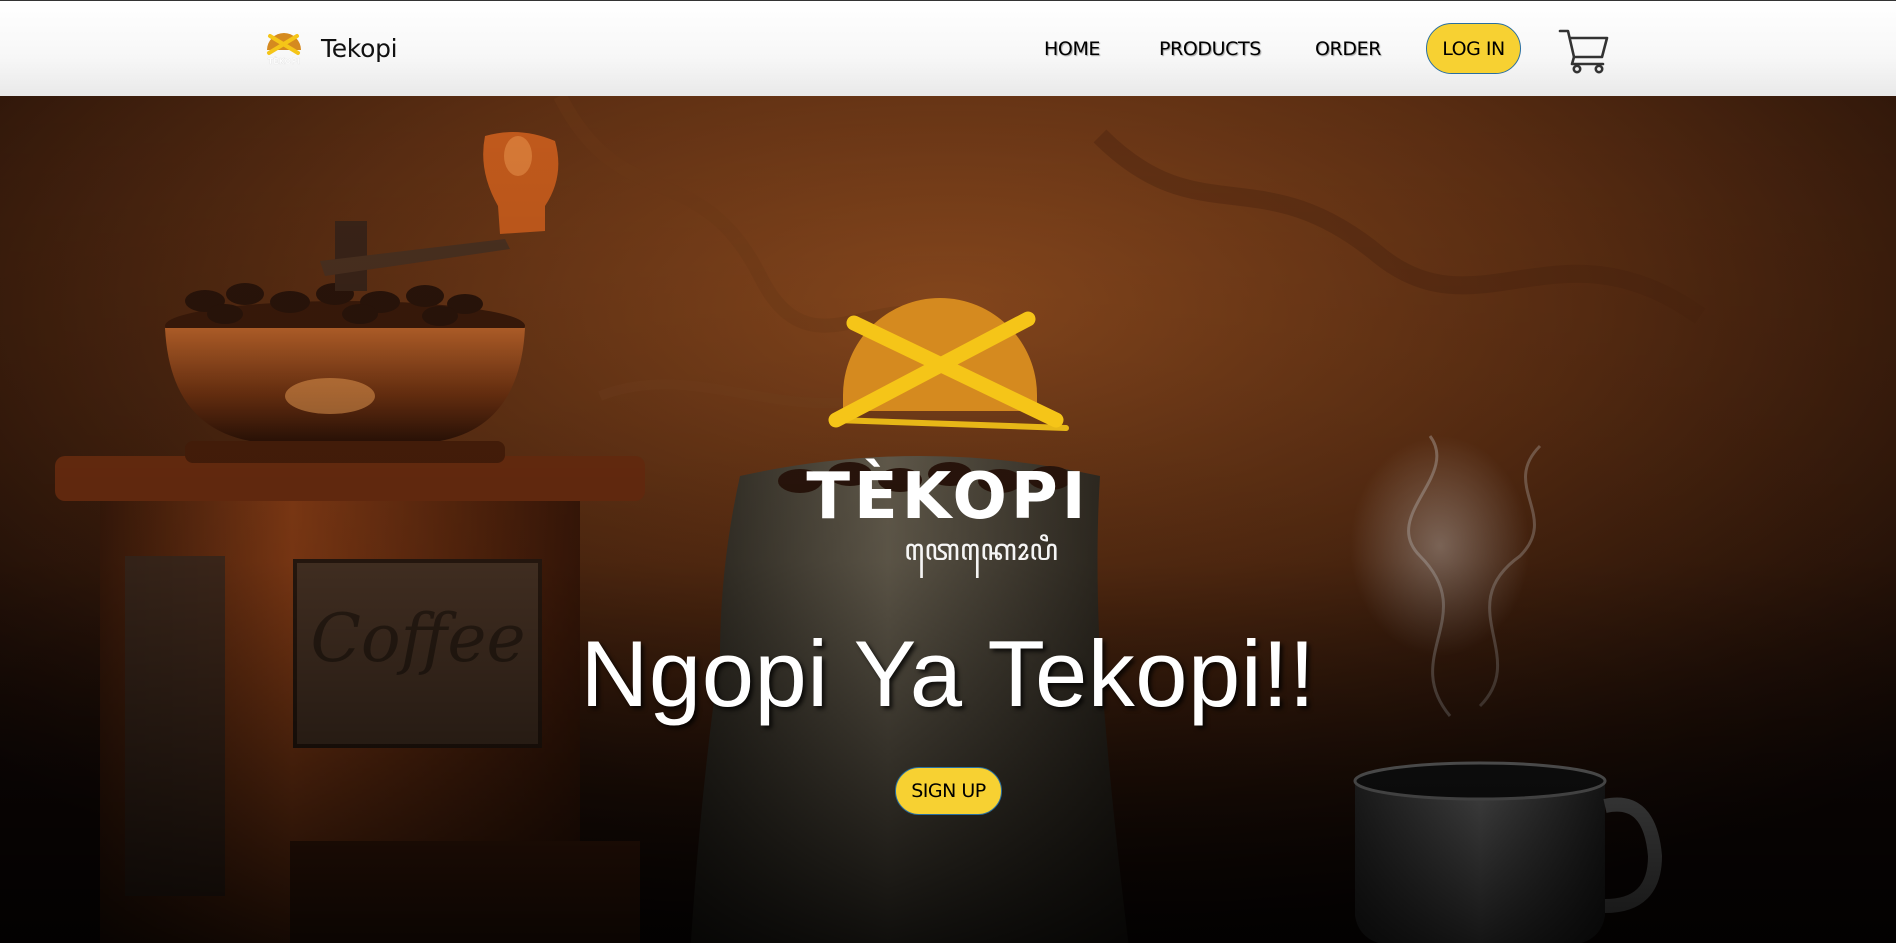 This screenshot has width=1896, height=943. What do you see at coordinates (947, 438) in the screenshot?
I see `tekopi-hero-logo: TÈKOPI ꦠꦺꦏꦺꦴꦥꦶ` at bounding box center [947, 438].